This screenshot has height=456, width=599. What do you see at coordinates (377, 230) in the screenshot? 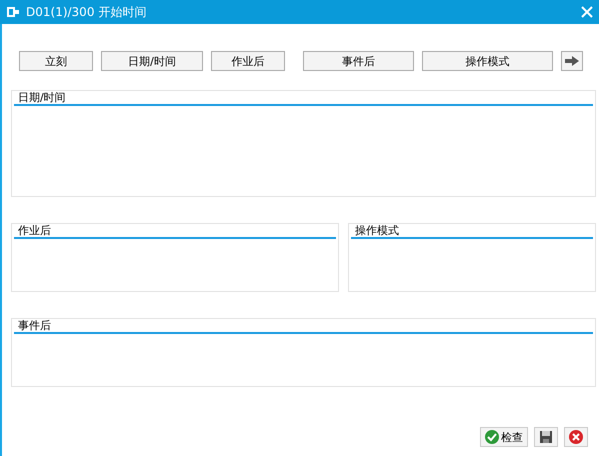
I see `group-title: 操作模式` at bounding box center [377, 230].